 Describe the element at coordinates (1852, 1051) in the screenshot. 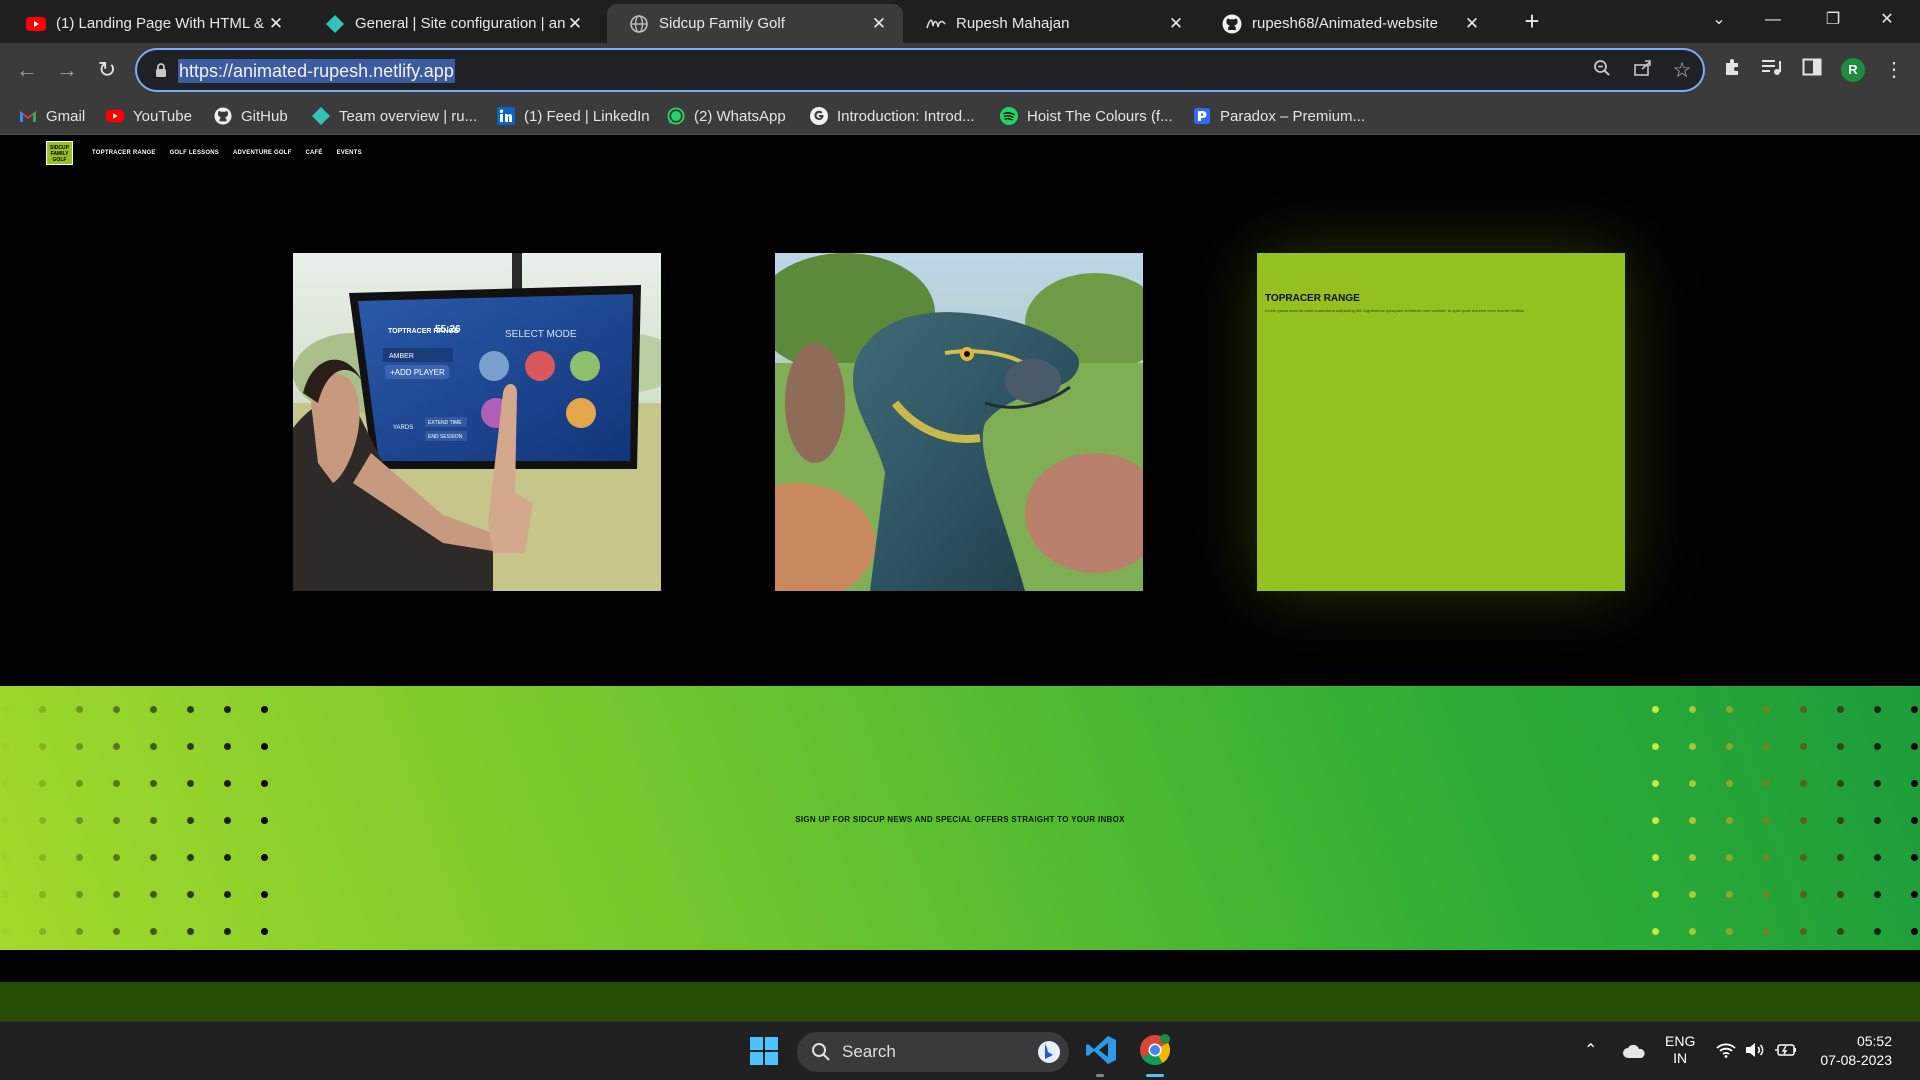

I see `clock: 05:52 07-08-2023` at that location.